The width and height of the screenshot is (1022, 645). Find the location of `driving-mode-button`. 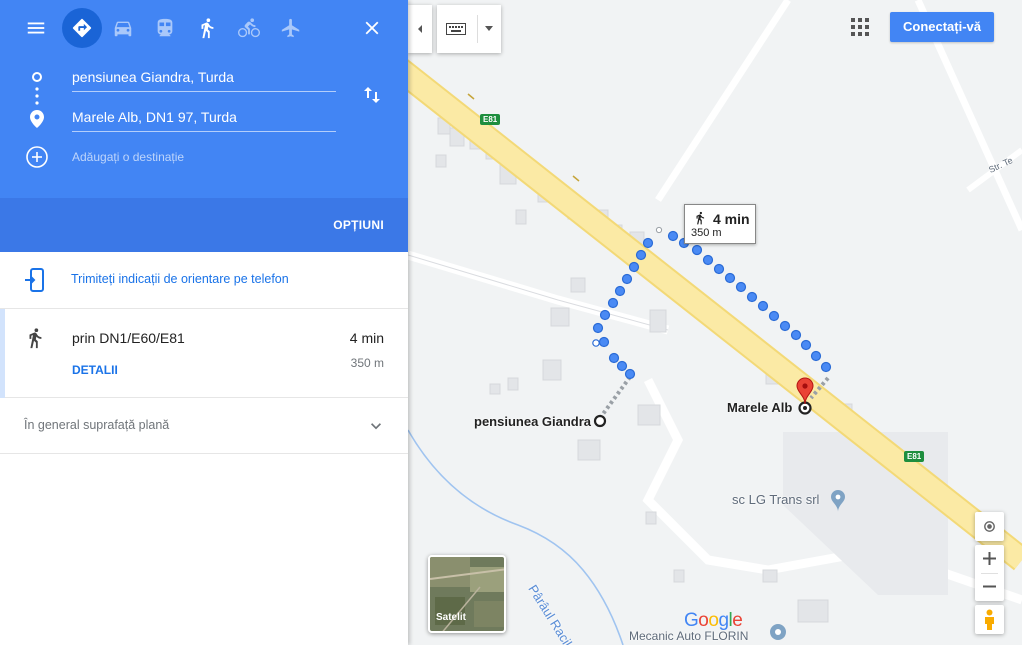

driving-mode-button is located at coordinates (123, 28).